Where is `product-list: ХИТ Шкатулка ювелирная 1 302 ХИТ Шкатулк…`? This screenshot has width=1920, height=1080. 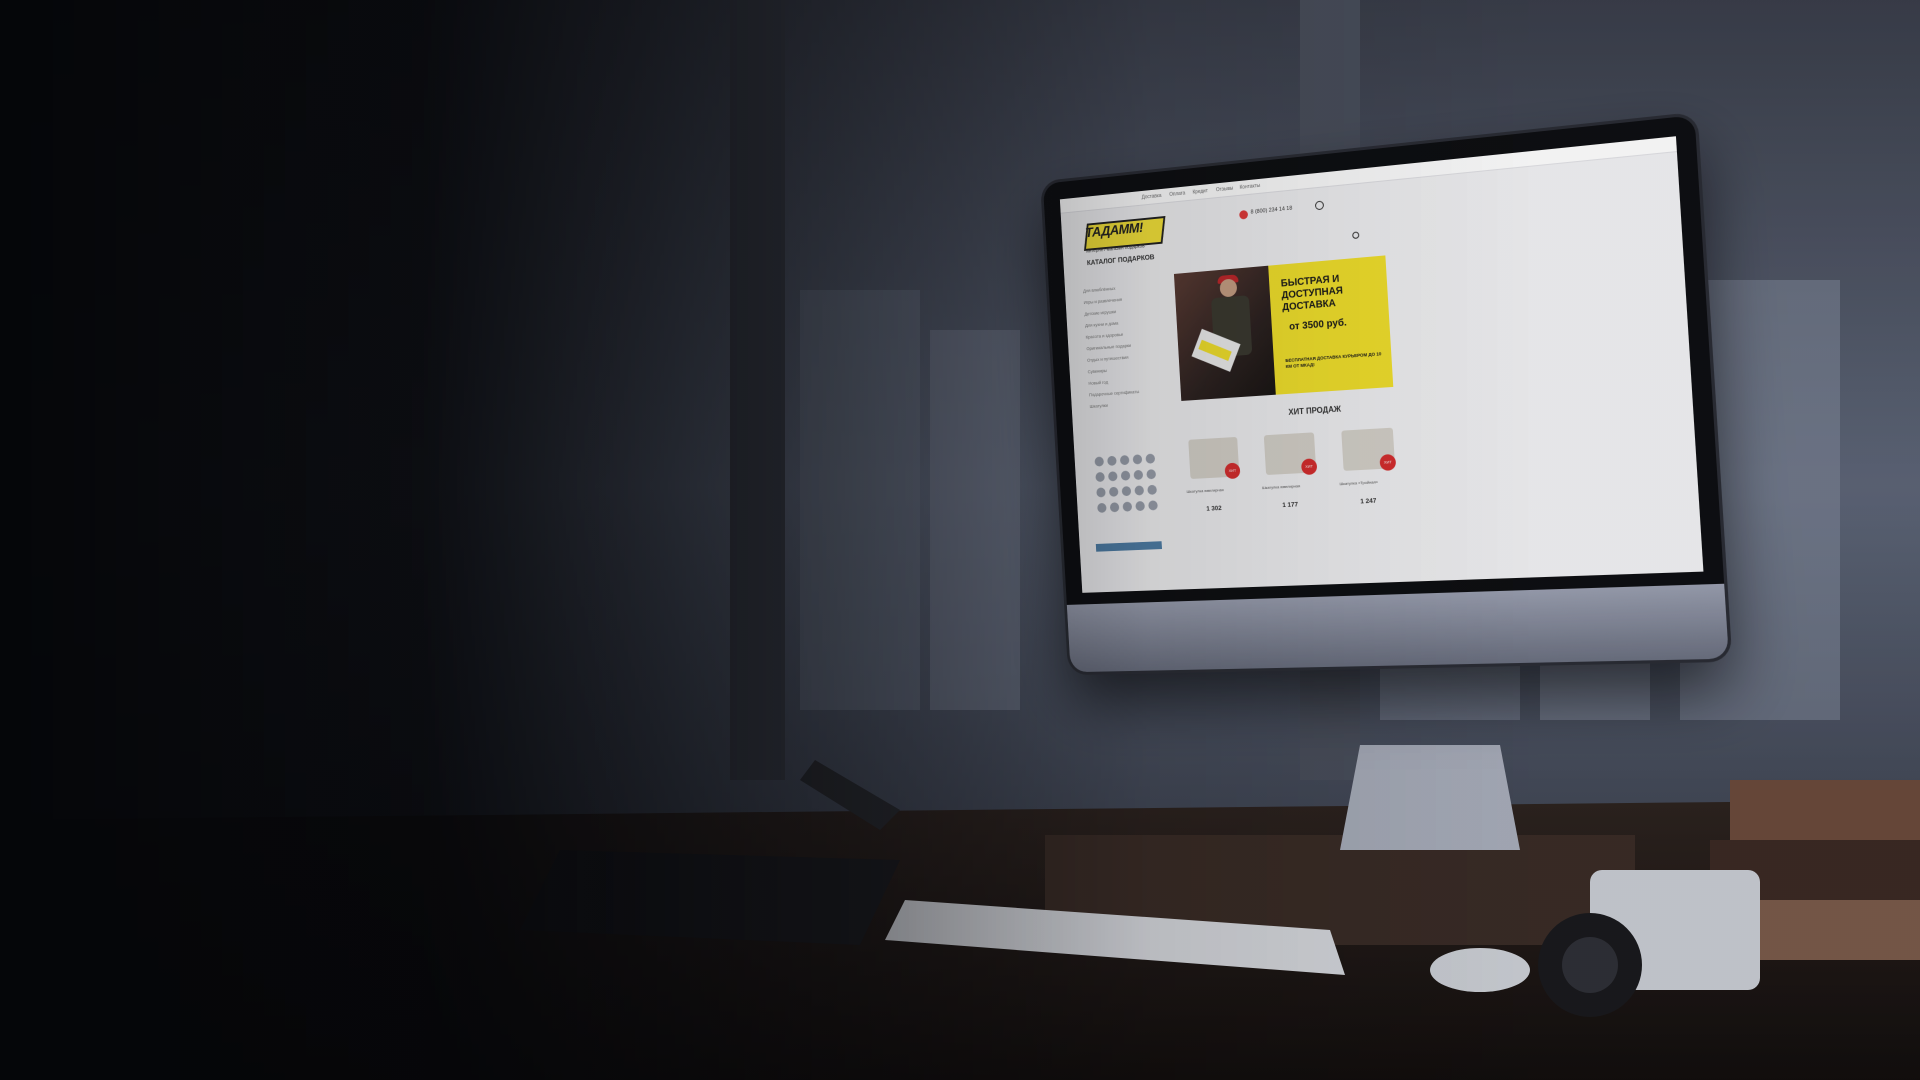
product-list: ХИТ Шкатулка ювелирная 1 302 ХИТ Шкатулк… is located at coordinates (1302, 479).